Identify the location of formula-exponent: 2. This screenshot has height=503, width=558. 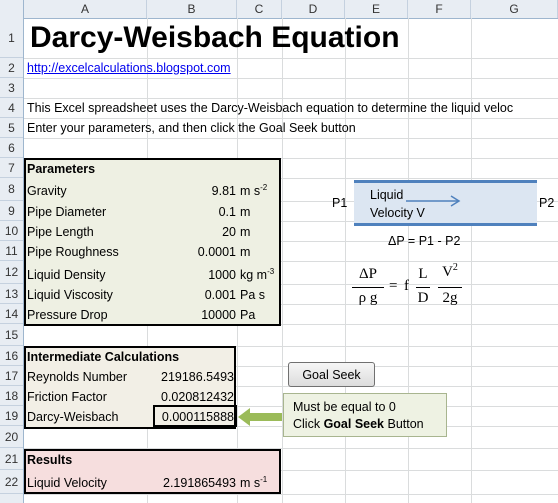
(455, 267).